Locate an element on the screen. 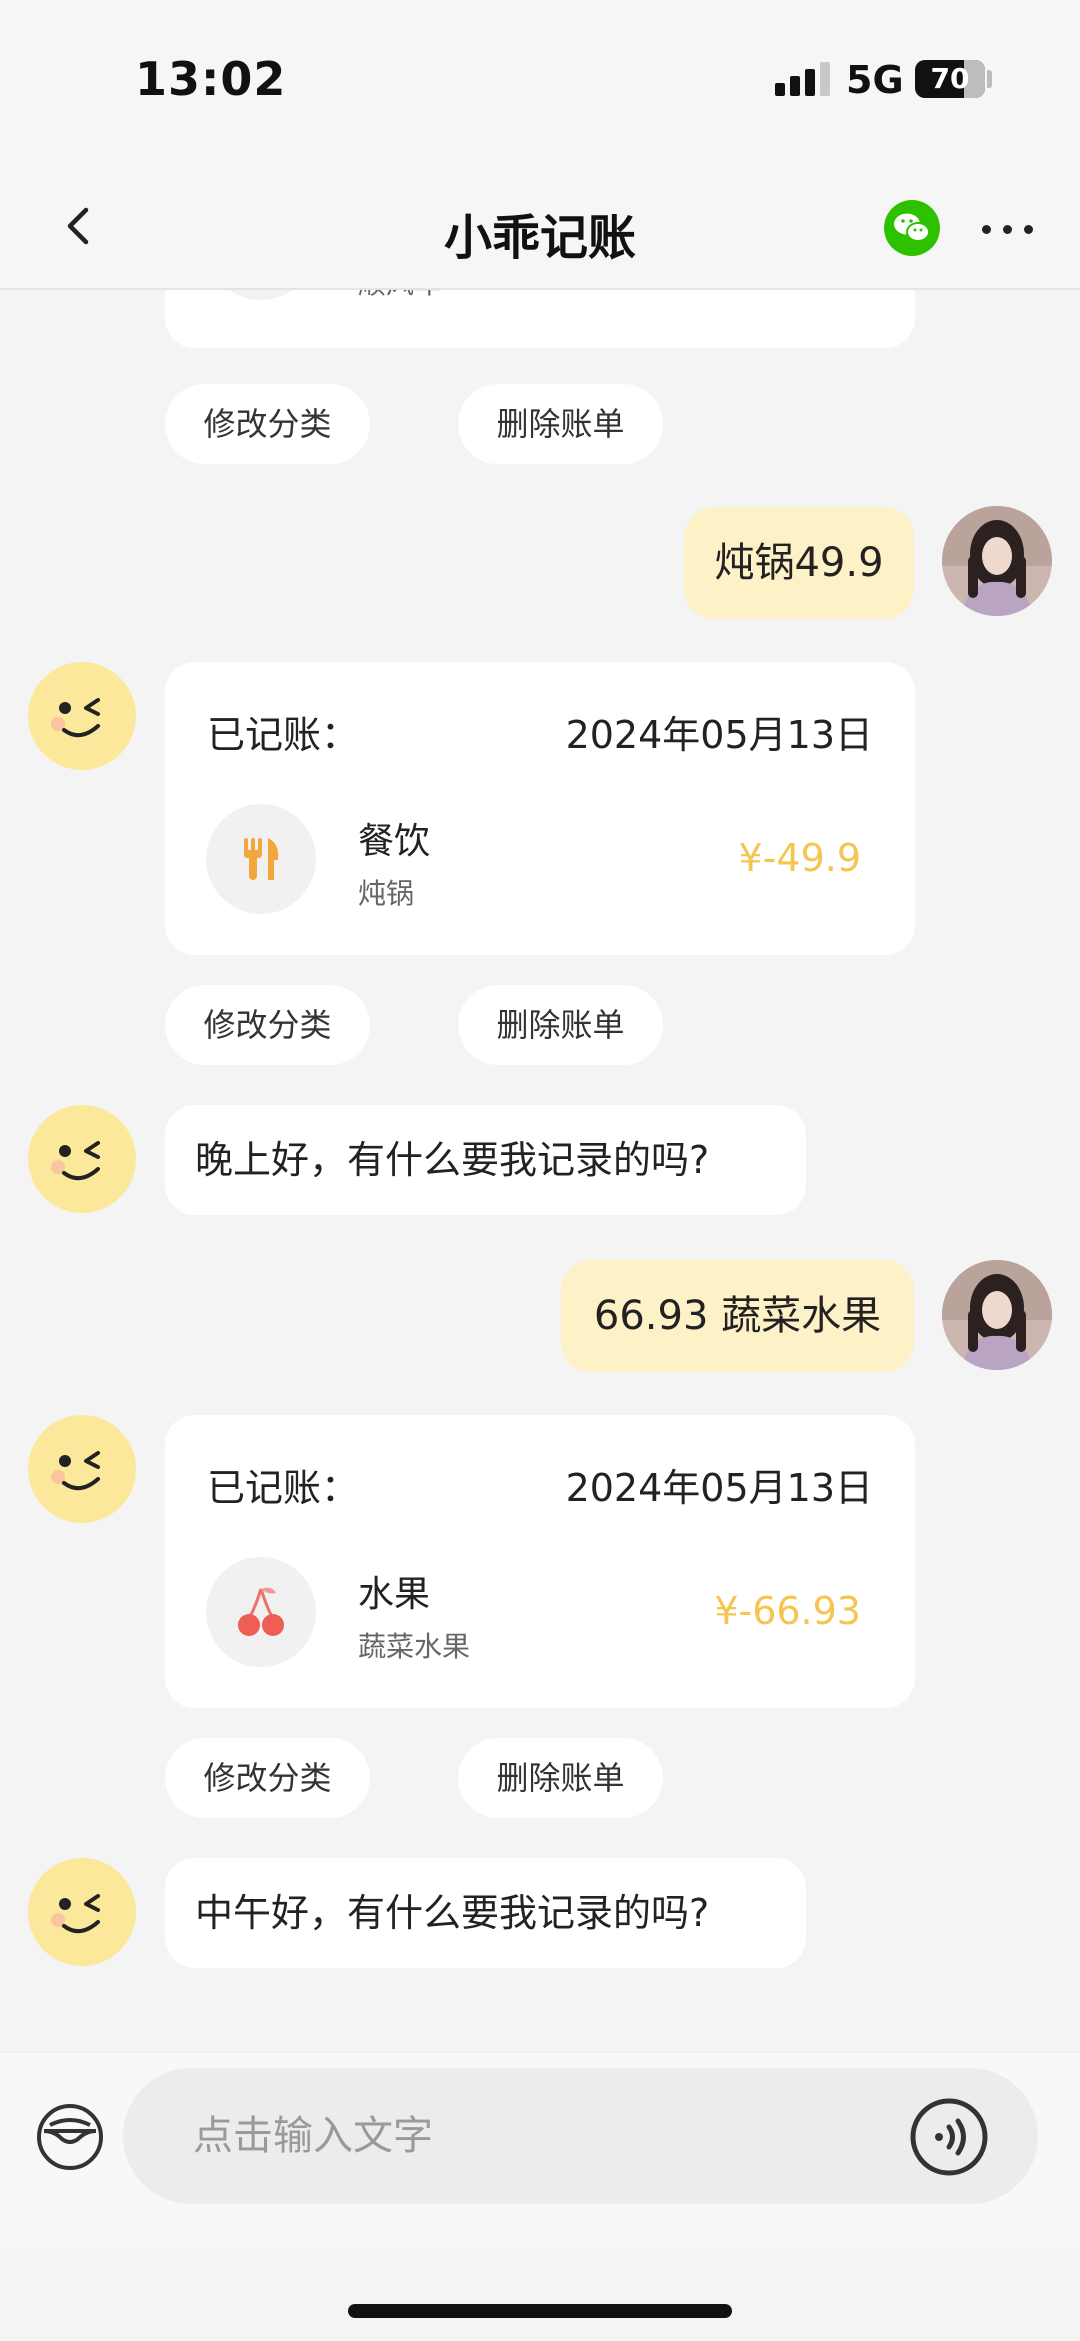  bill-category: 水果 is located at coordinates (394, 1594).